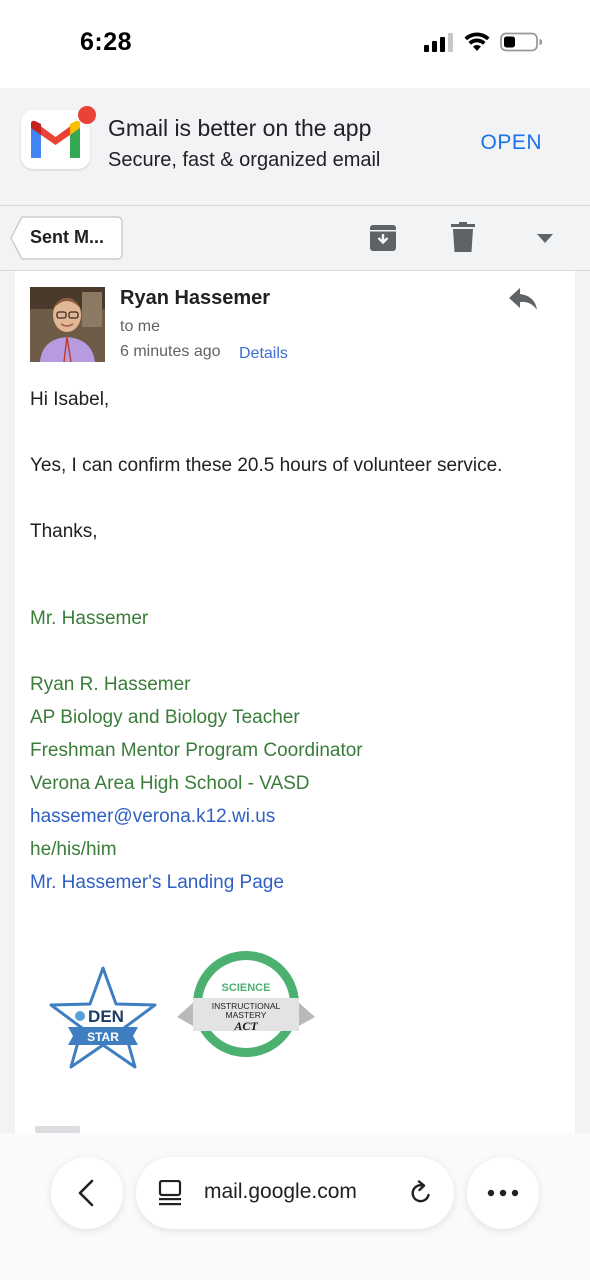 This screenshot has width=590, height=1280. I want to click on signature-title-2: Freshman Mentor Program Coordinator, so click(196, 750).